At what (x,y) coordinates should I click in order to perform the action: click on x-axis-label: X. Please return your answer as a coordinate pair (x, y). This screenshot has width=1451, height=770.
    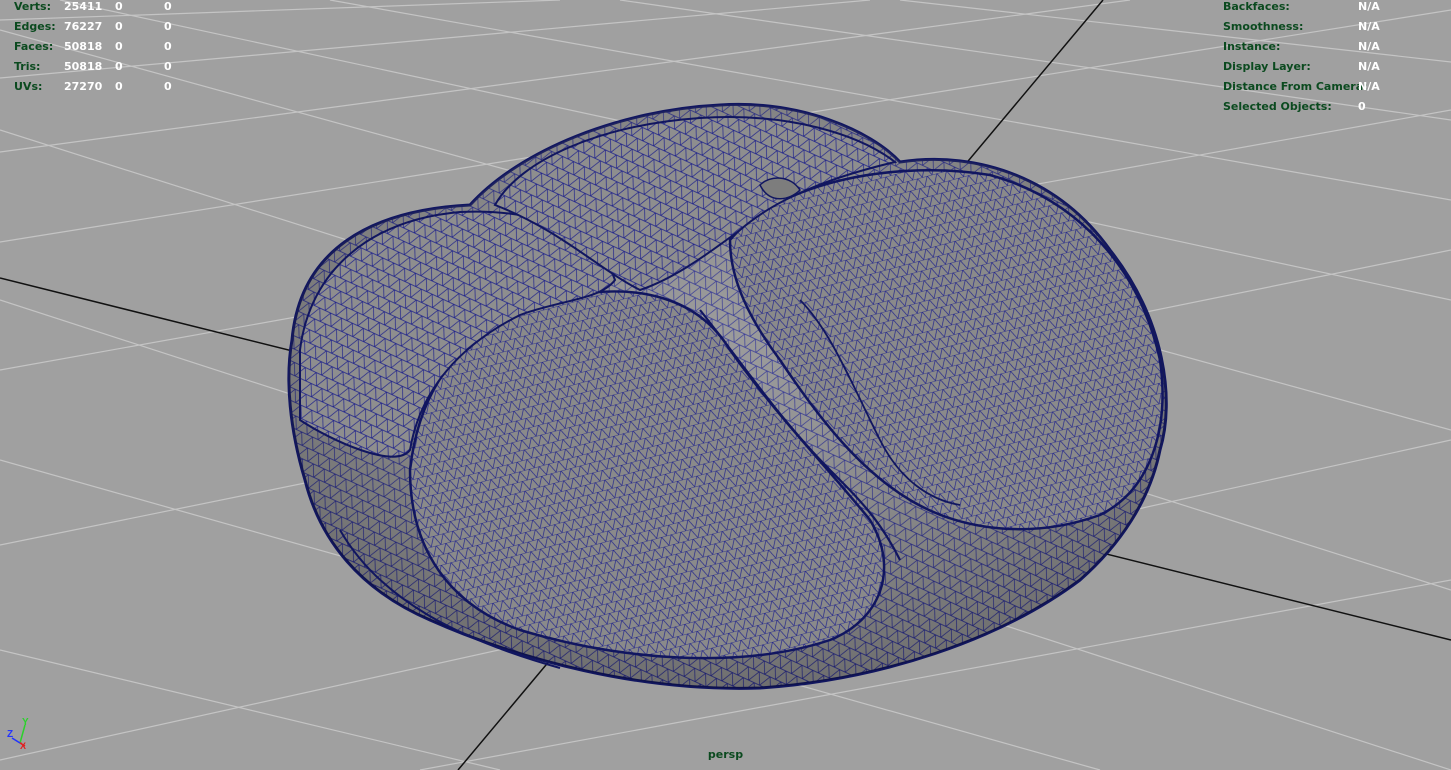
    Looking at the image, I should click on (23, 746).